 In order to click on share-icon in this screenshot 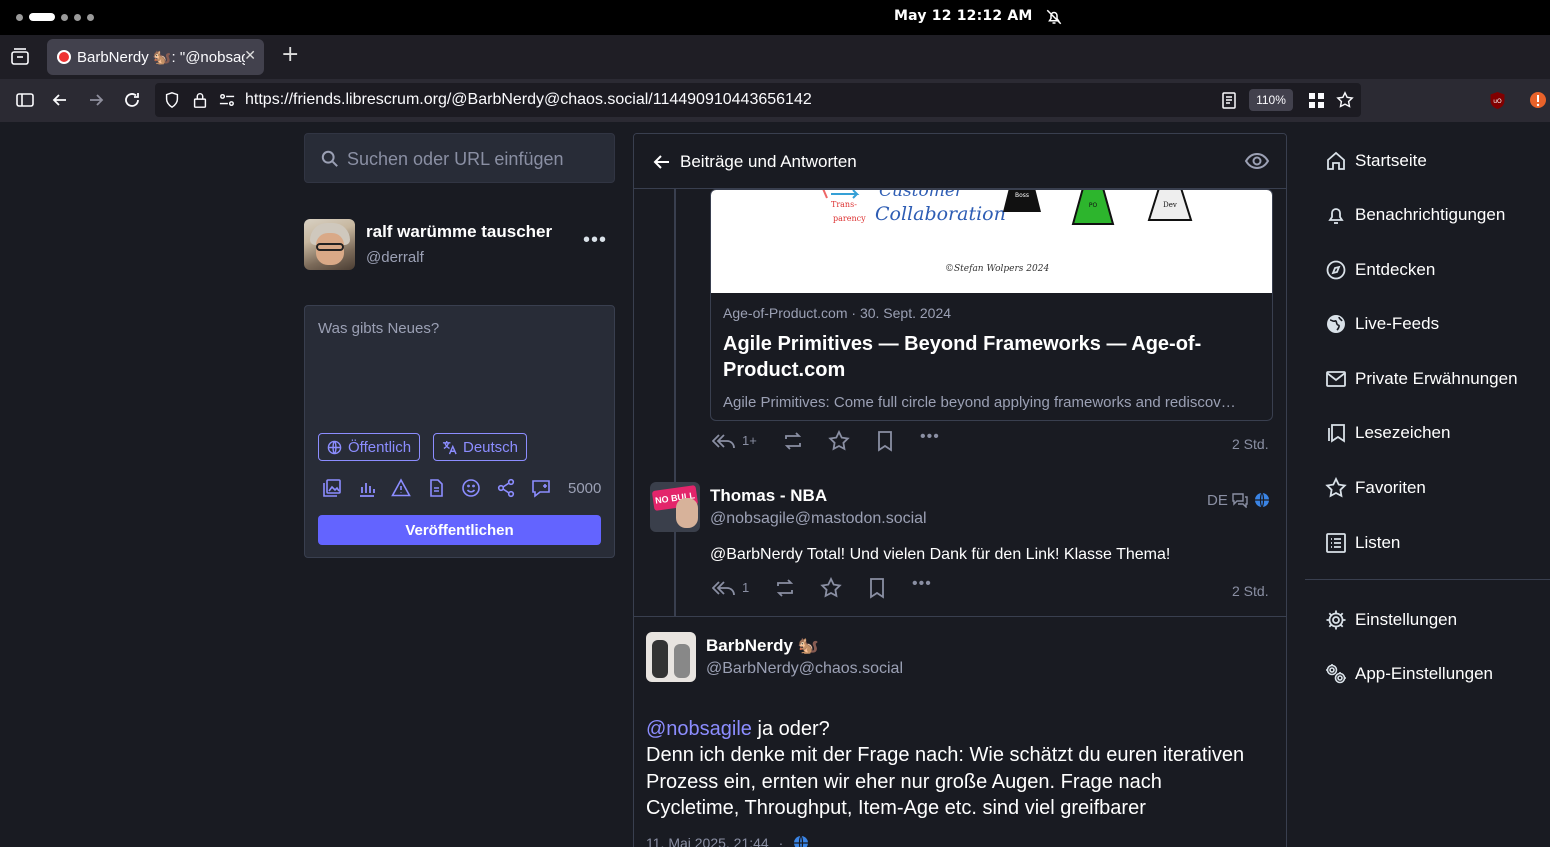, I will do `click(506, 488)`.